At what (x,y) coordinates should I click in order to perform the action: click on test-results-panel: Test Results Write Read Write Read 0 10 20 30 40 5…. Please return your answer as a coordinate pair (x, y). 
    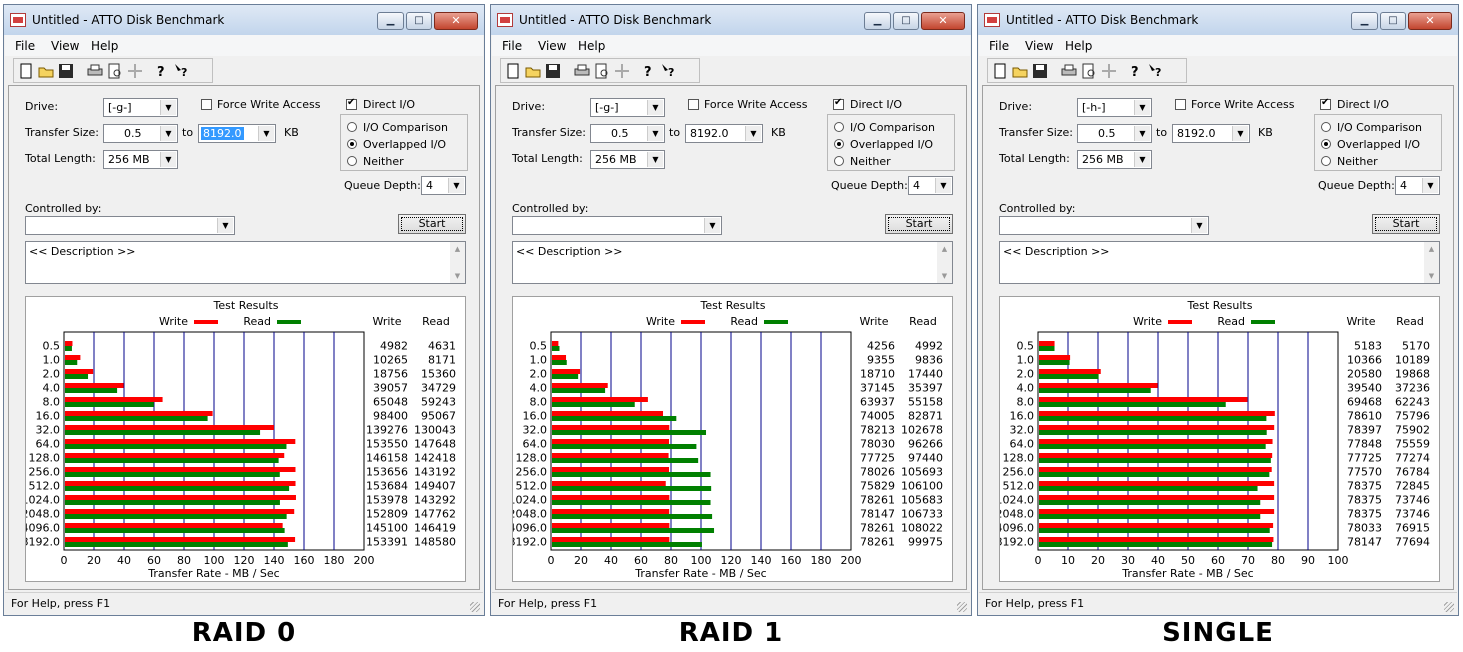
    Looking at the image, I should click on (1219, 439).